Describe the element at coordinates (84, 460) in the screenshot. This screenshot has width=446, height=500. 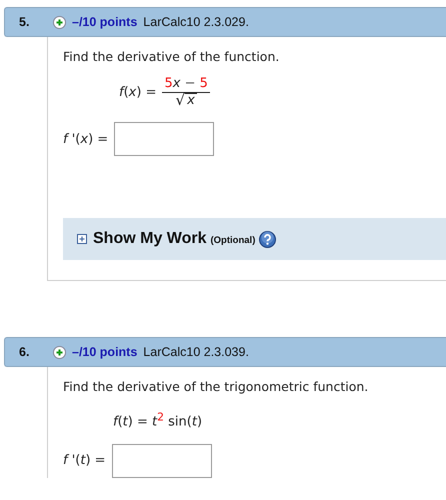
I see `answer-label: f '(t) =` at that location.